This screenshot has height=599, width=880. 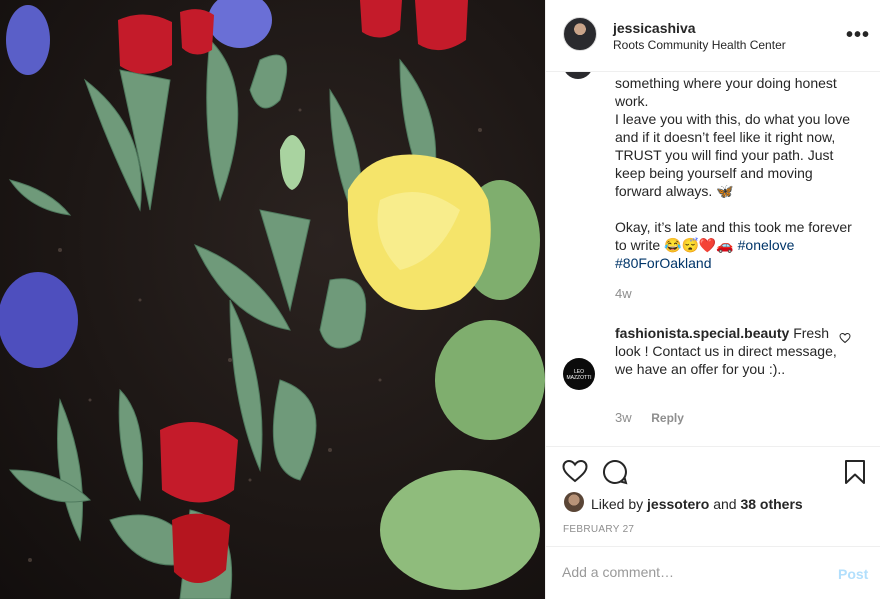 I want to click on author-username: jessicashiva, so click(x=654, y=28).